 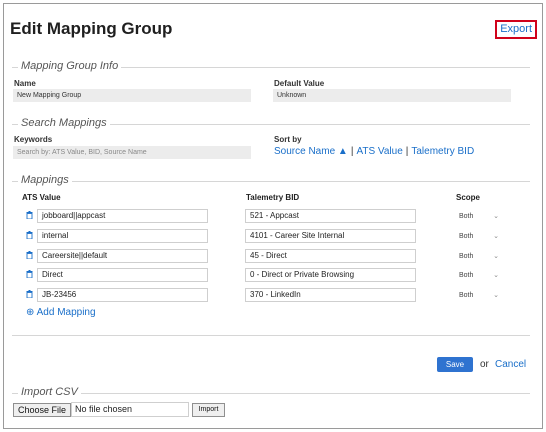 I want to click on talemetry-bid-input: 45 - Direct, so click(x=330, y=256).